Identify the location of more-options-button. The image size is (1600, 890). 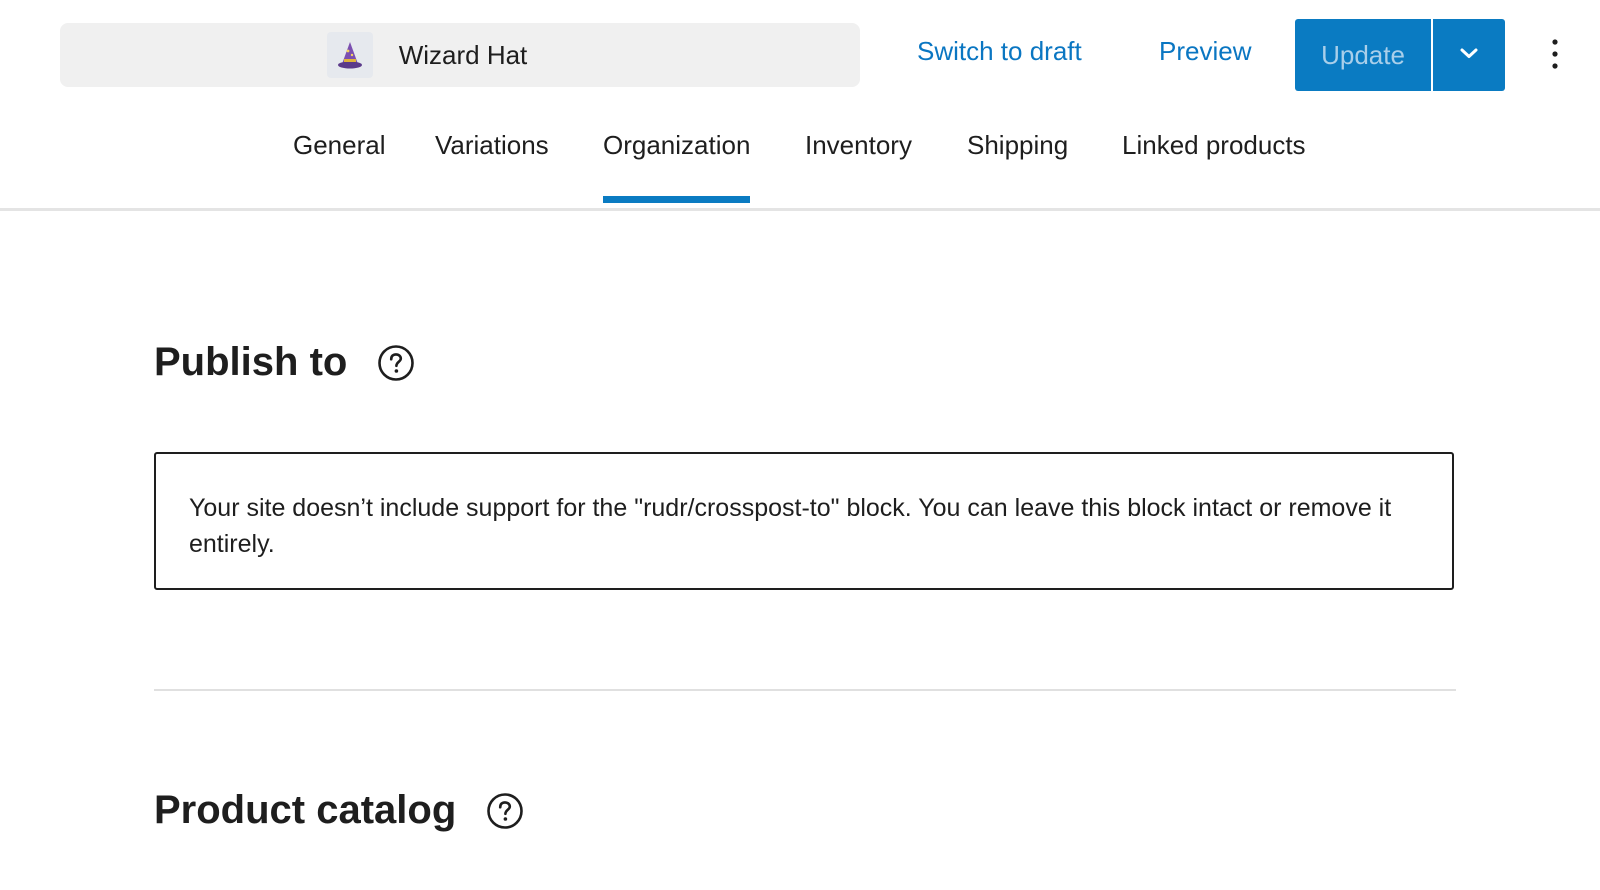
(1555, 56).